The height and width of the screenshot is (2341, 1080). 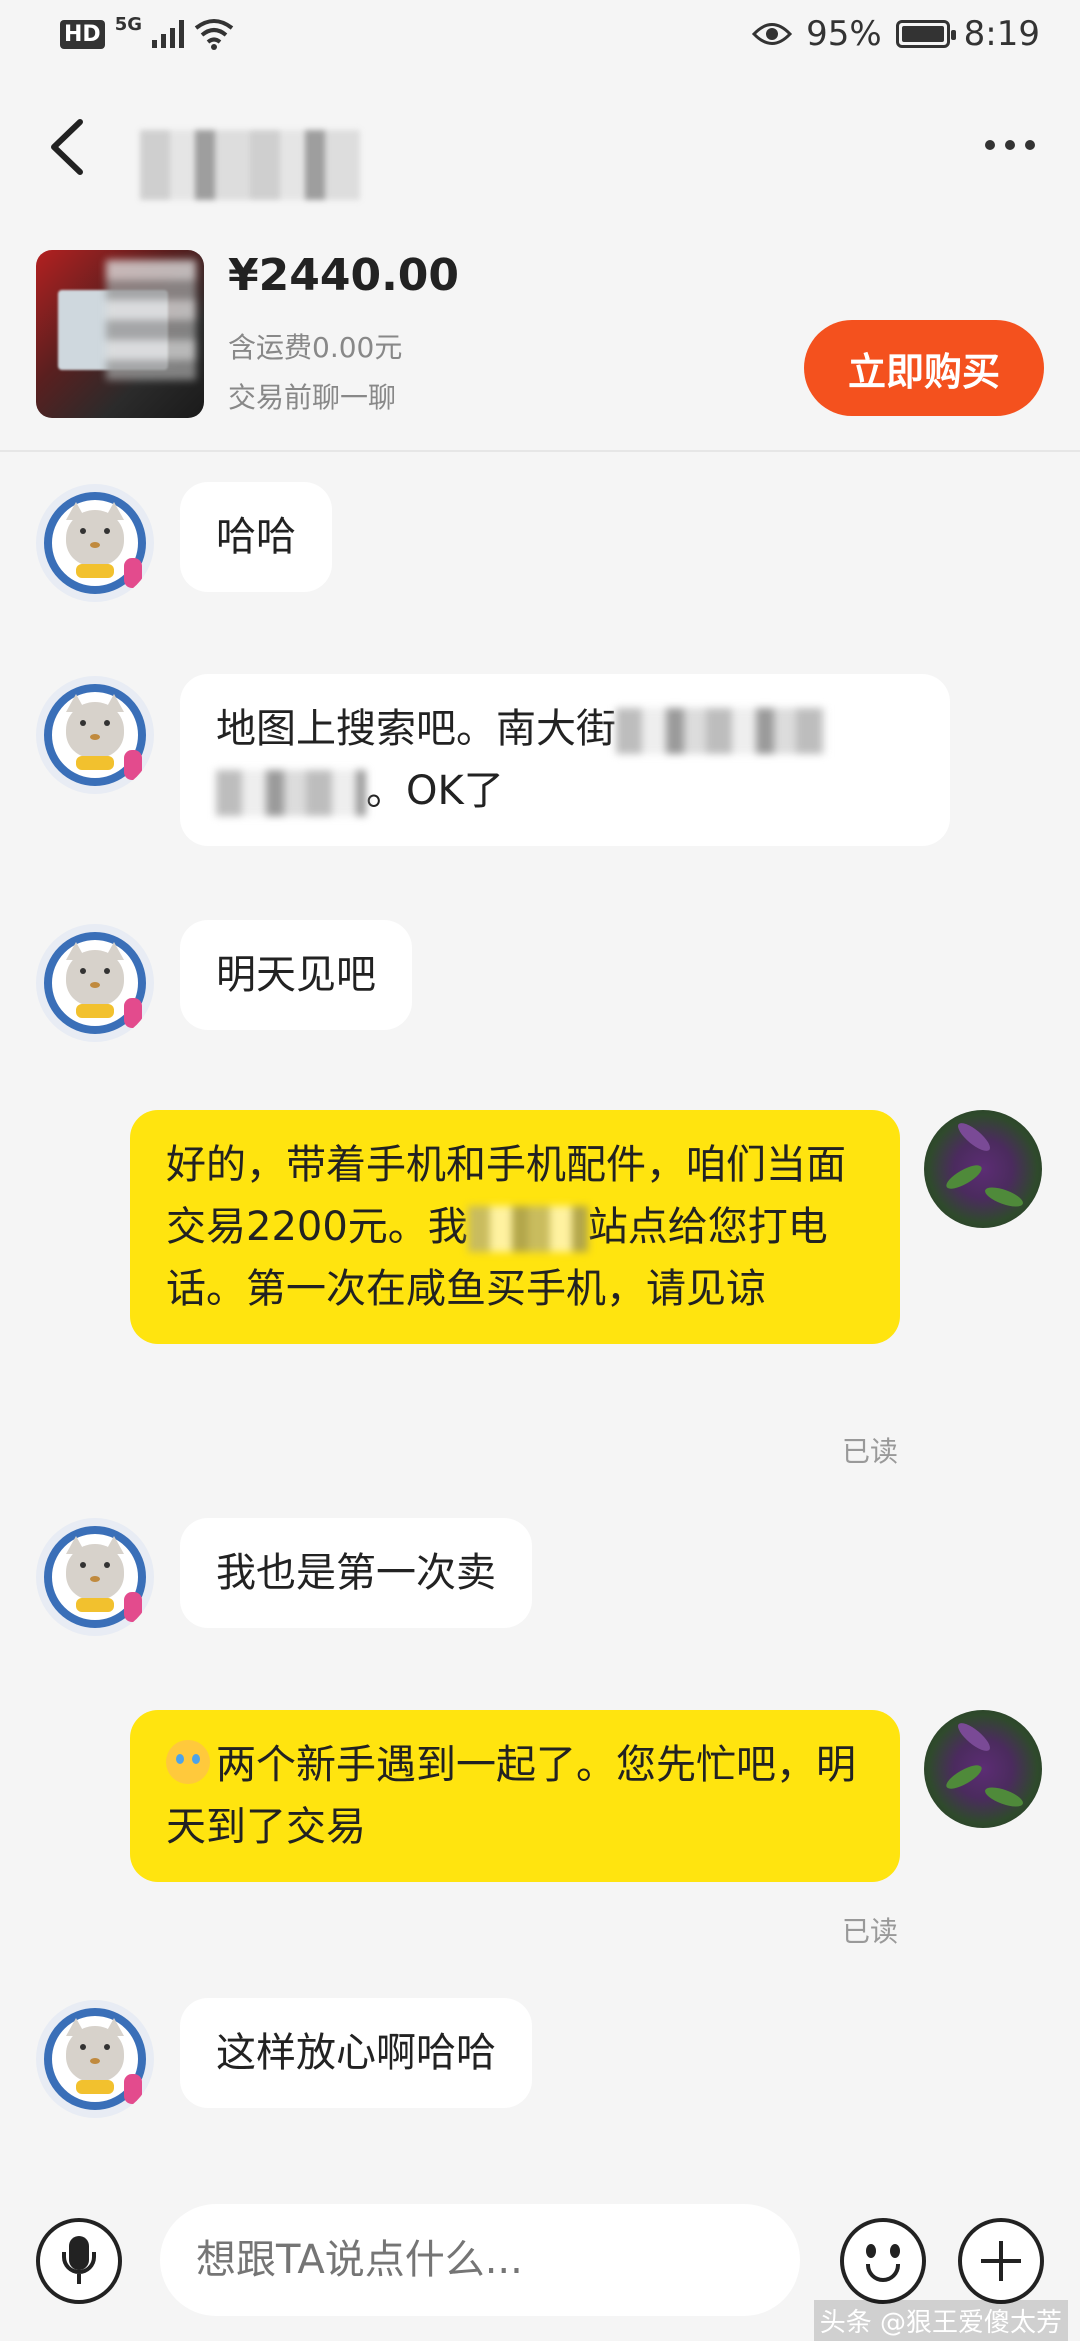 What do you see at coordinates (120, 334) in the screenshot?
I see `product-thumbnail` at bounding box center [120, 334].